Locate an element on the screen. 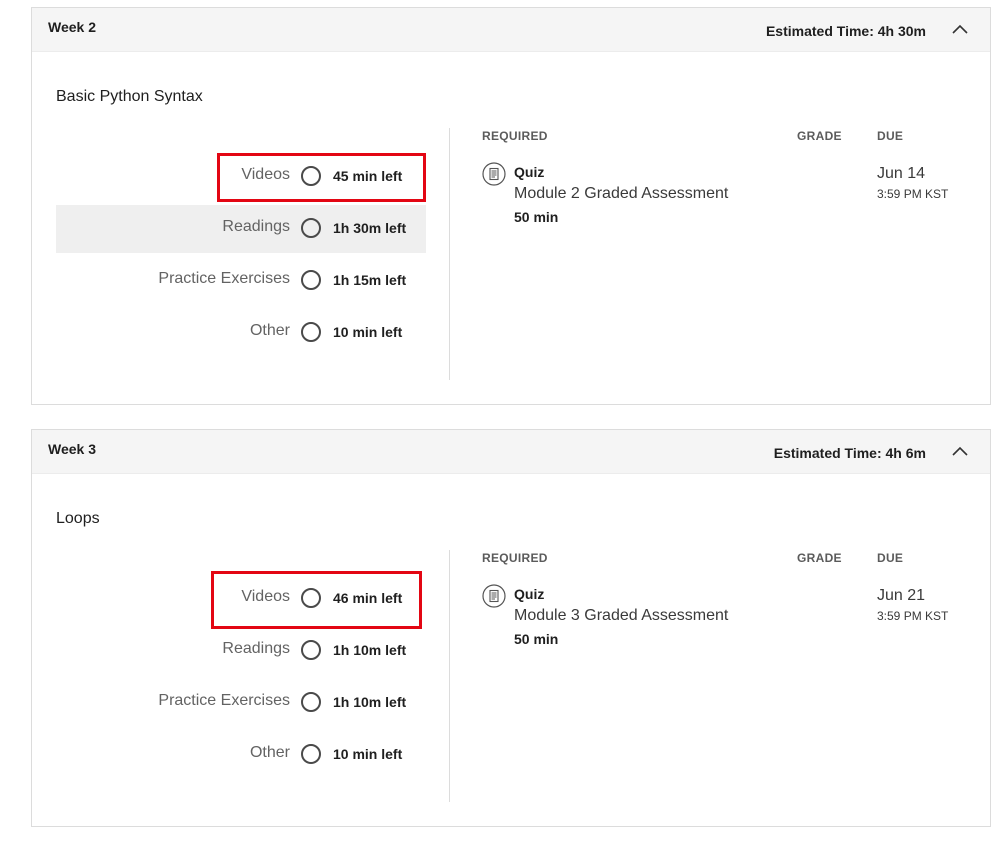 This screenshot has height=844, width=1005. progress-row-practice-exercises: Practice Exercises 1h 15m left is located at coordinates (241, 281).